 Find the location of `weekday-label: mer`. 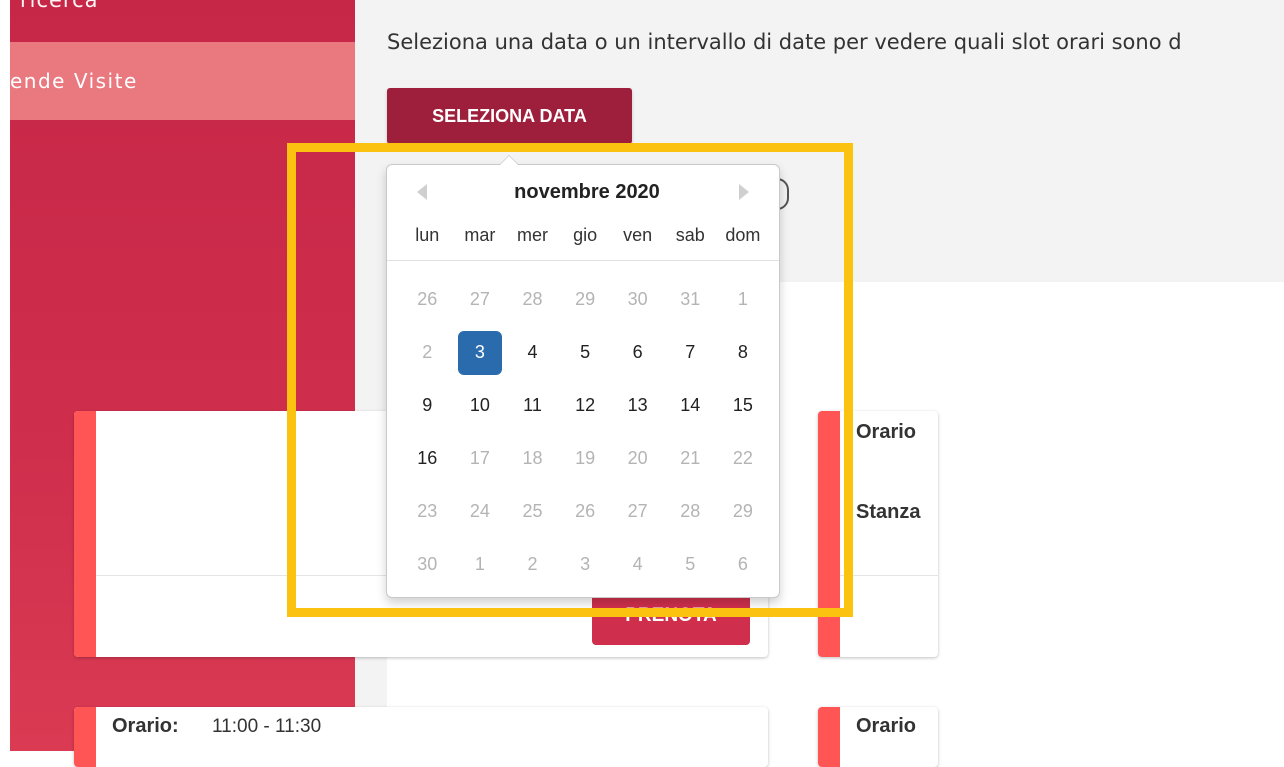

weekday-label: mer is located at coordinates (532, 235).